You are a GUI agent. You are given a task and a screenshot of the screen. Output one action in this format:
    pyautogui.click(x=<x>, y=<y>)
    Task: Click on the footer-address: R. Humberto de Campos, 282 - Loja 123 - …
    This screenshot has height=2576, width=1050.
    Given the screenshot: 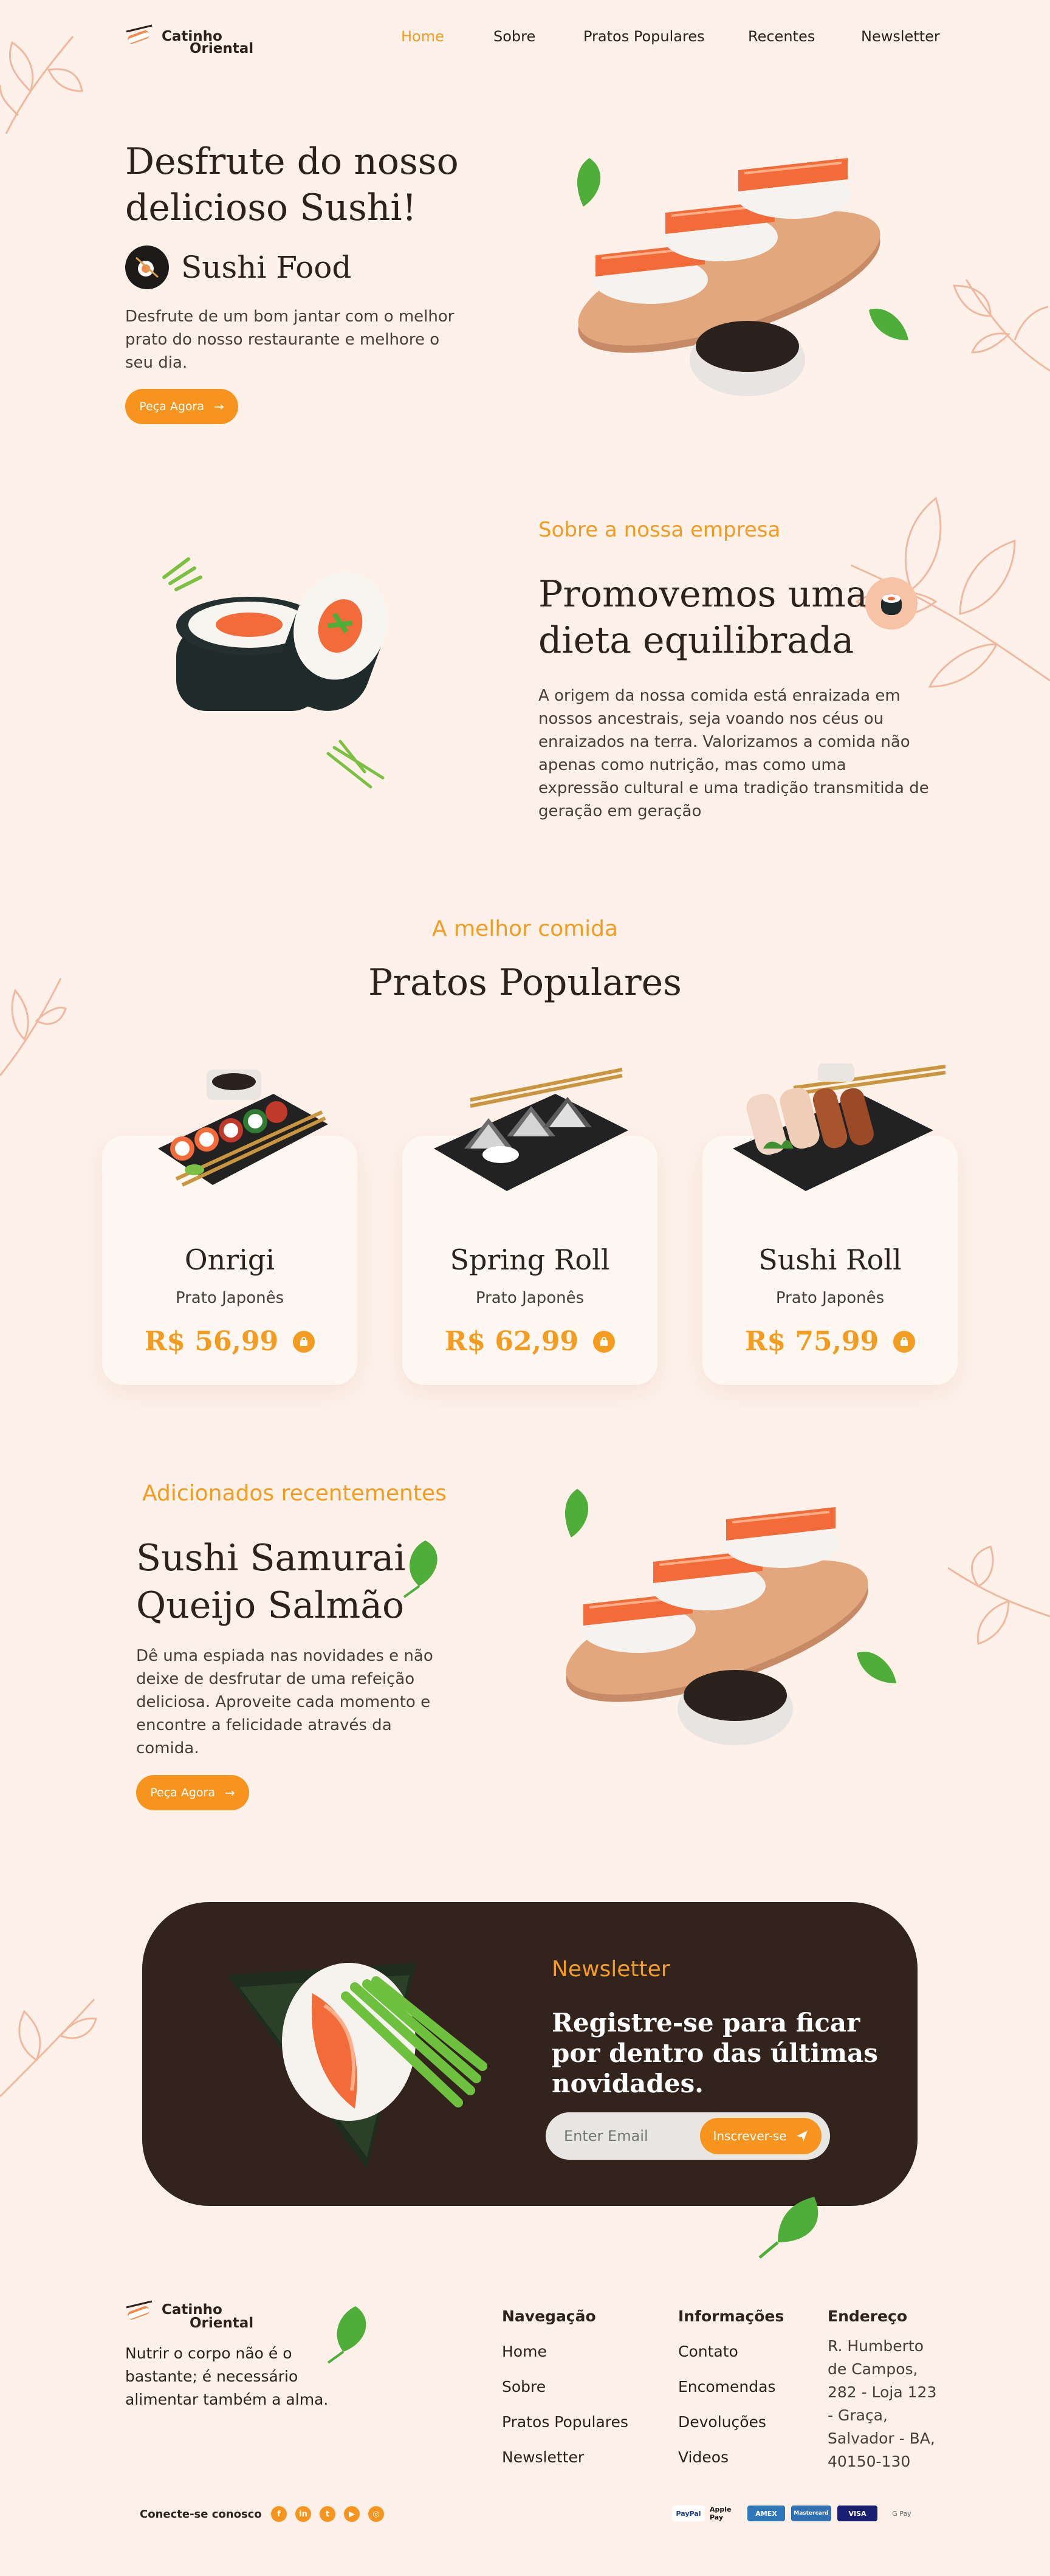 What is the action you would take?
    pyautogui.click(x=882, y=2404)
    